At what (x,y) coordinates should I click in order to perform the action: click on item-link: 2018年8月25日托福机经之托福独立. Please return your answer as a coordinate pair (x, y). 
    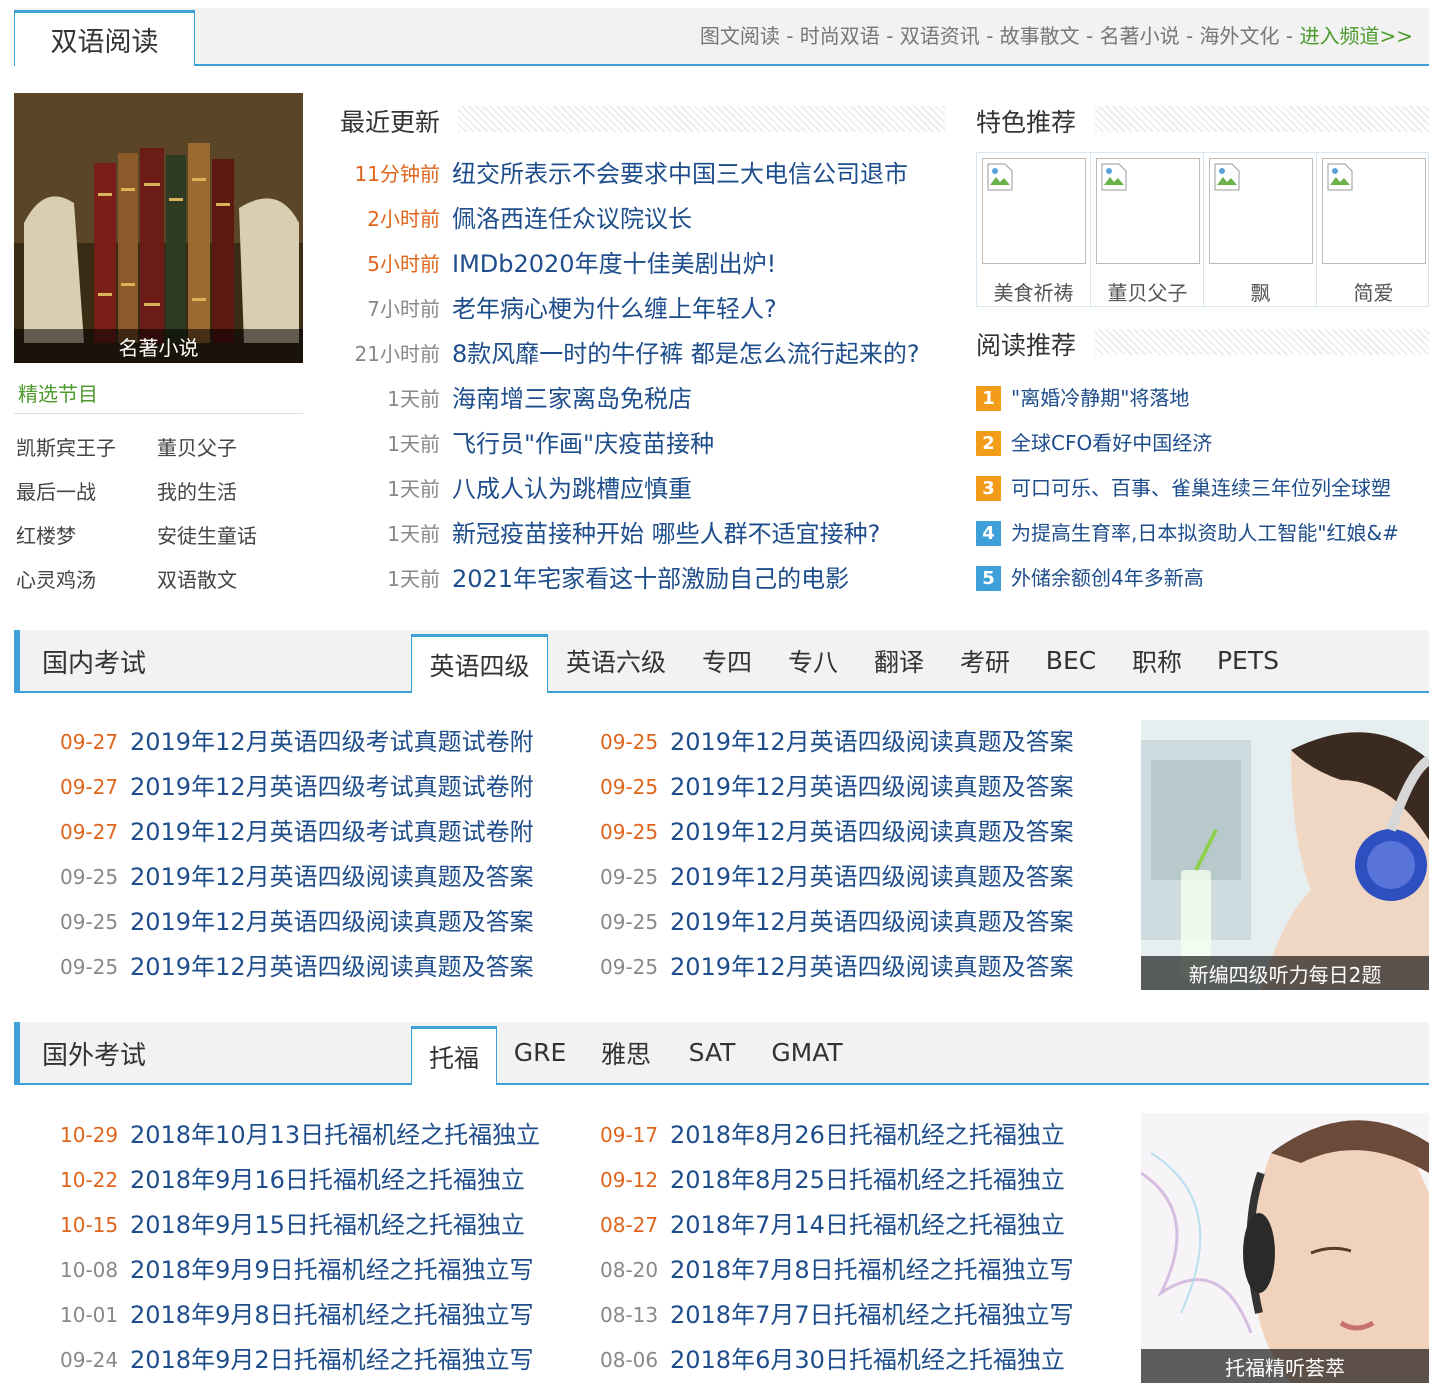
    Looking at the image, I should click on (867, 1180).